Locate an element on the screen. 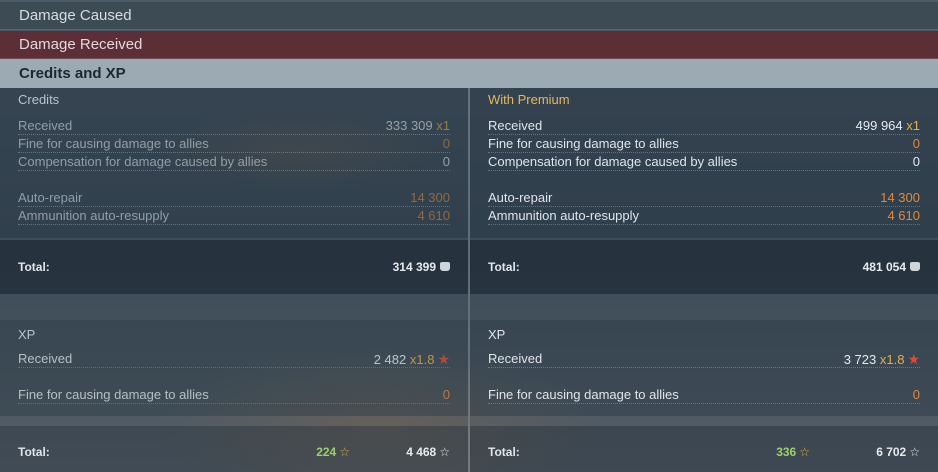  premium-fine-row: Fine for causing damage to allies 0 is located at coordinates (704, 144).